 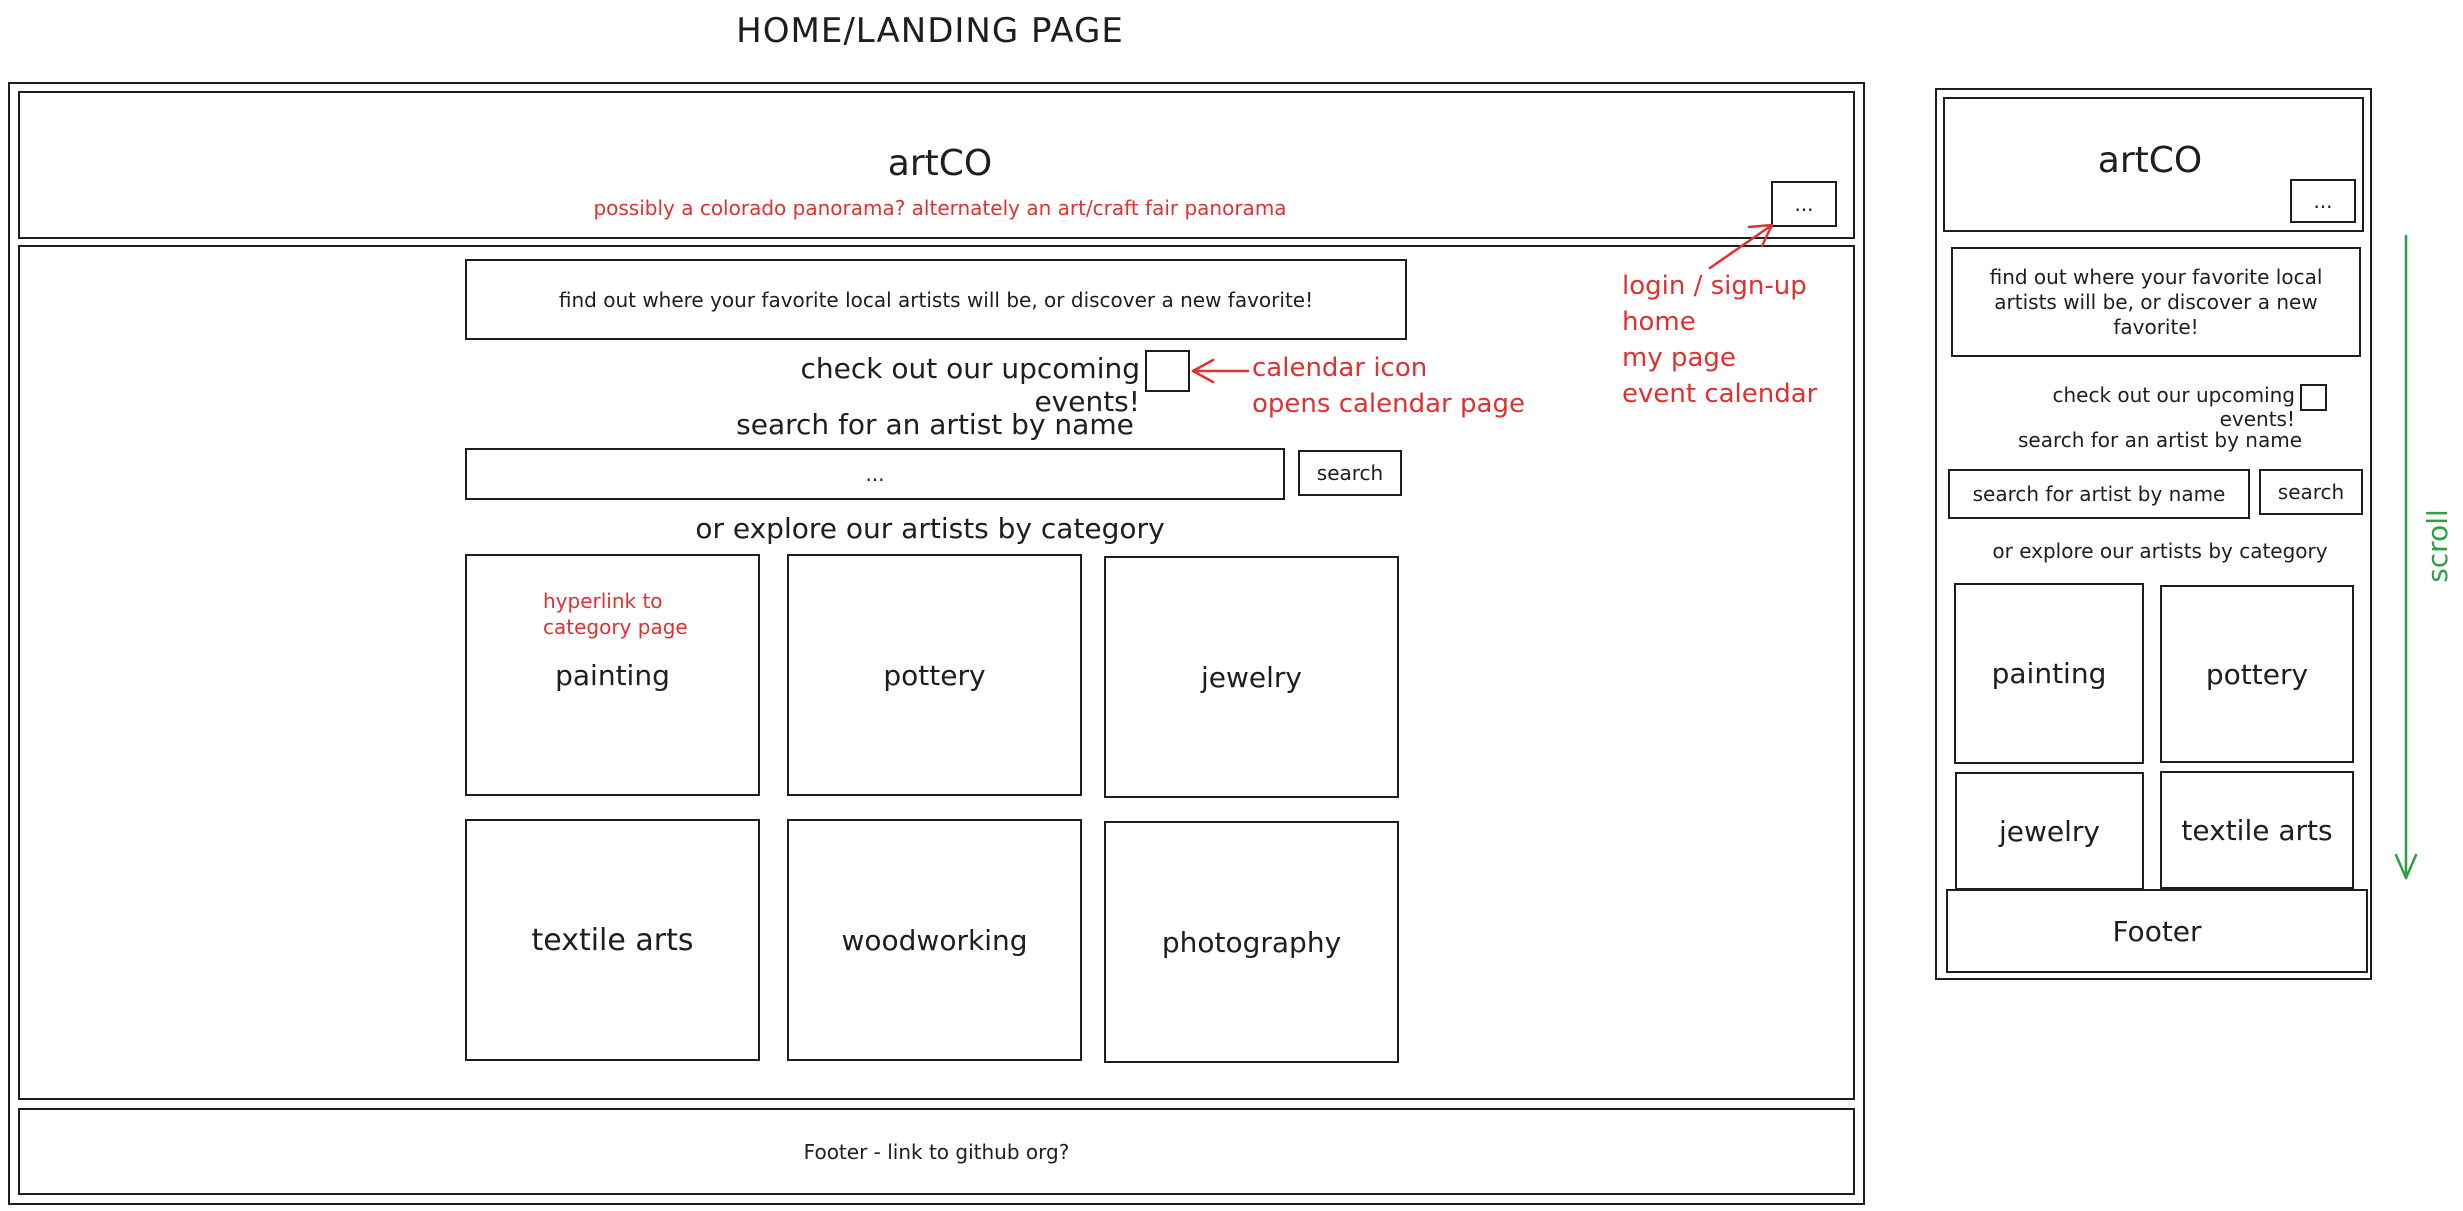 What do you see at coordinates (603, 601) in the screenshot?
I see `hyperlink-annotation-line1: hyperlink to` at bounding box center [603, 601].